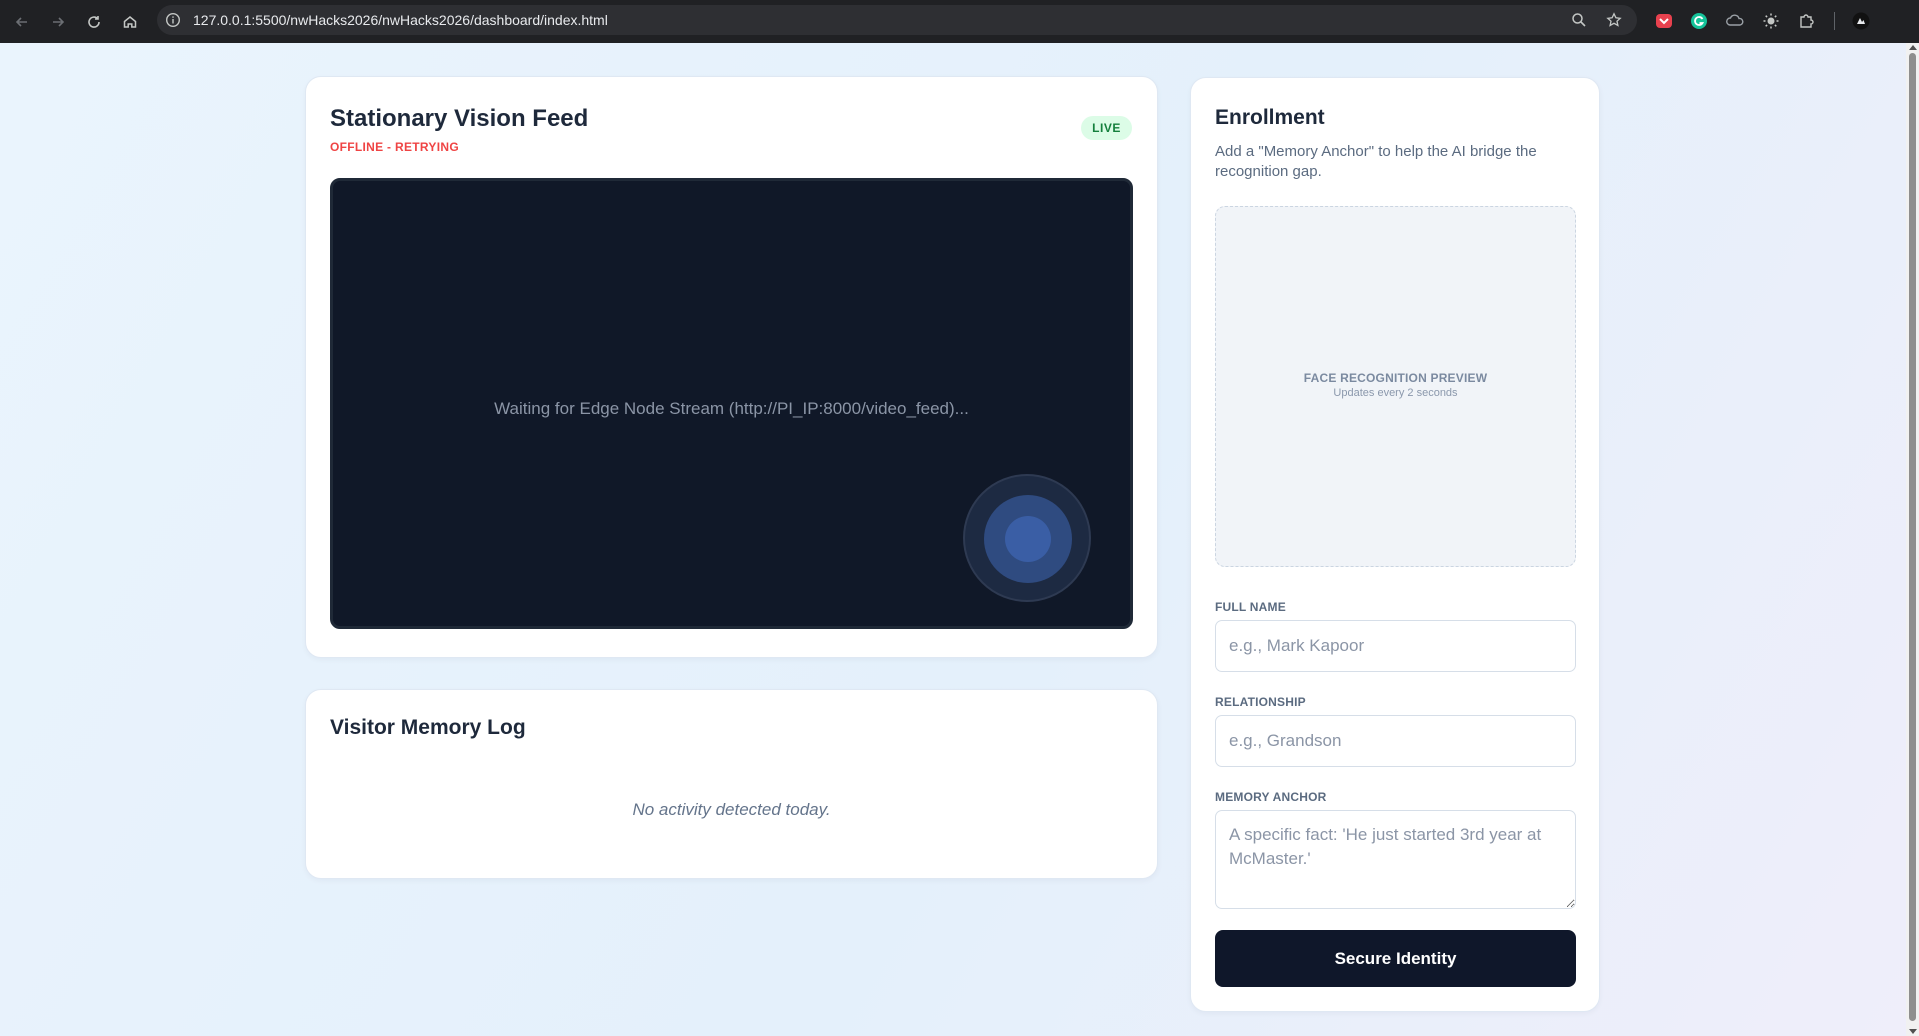 The width and height of the screenshot is (1919, 1036). What do you see at coordinates (1395, 958) in the screenshot?
I see `secure-identity-button: Secure Identity` at bounding box center [1395, 958].